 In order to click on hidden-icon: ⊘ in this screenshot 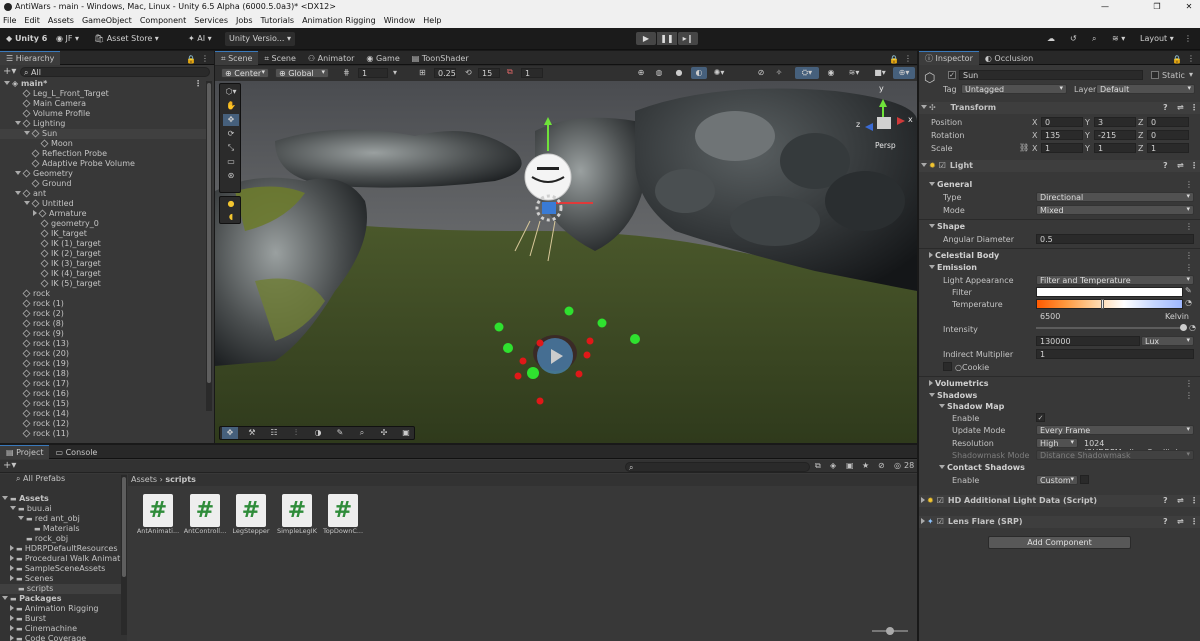, I will do `click(881, 465)`.